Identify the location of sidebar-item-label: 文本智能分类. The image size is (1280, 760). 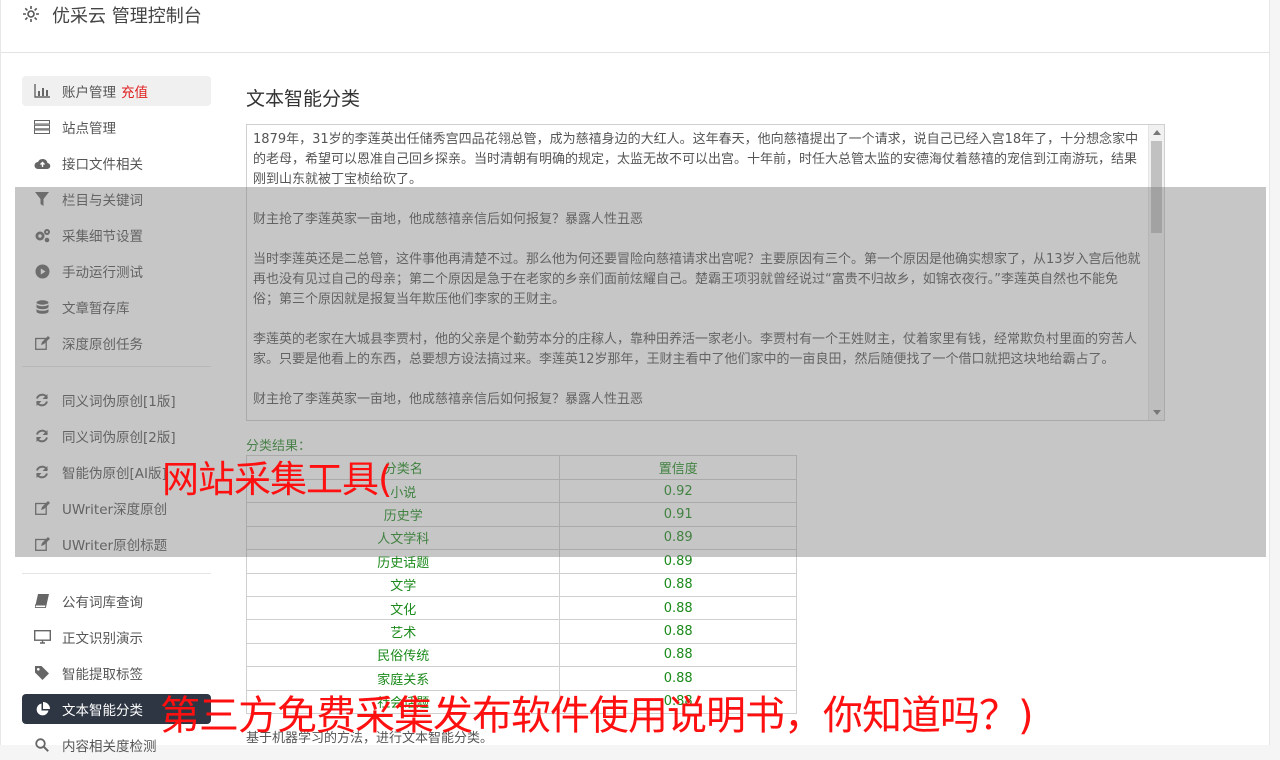
(102, 711).